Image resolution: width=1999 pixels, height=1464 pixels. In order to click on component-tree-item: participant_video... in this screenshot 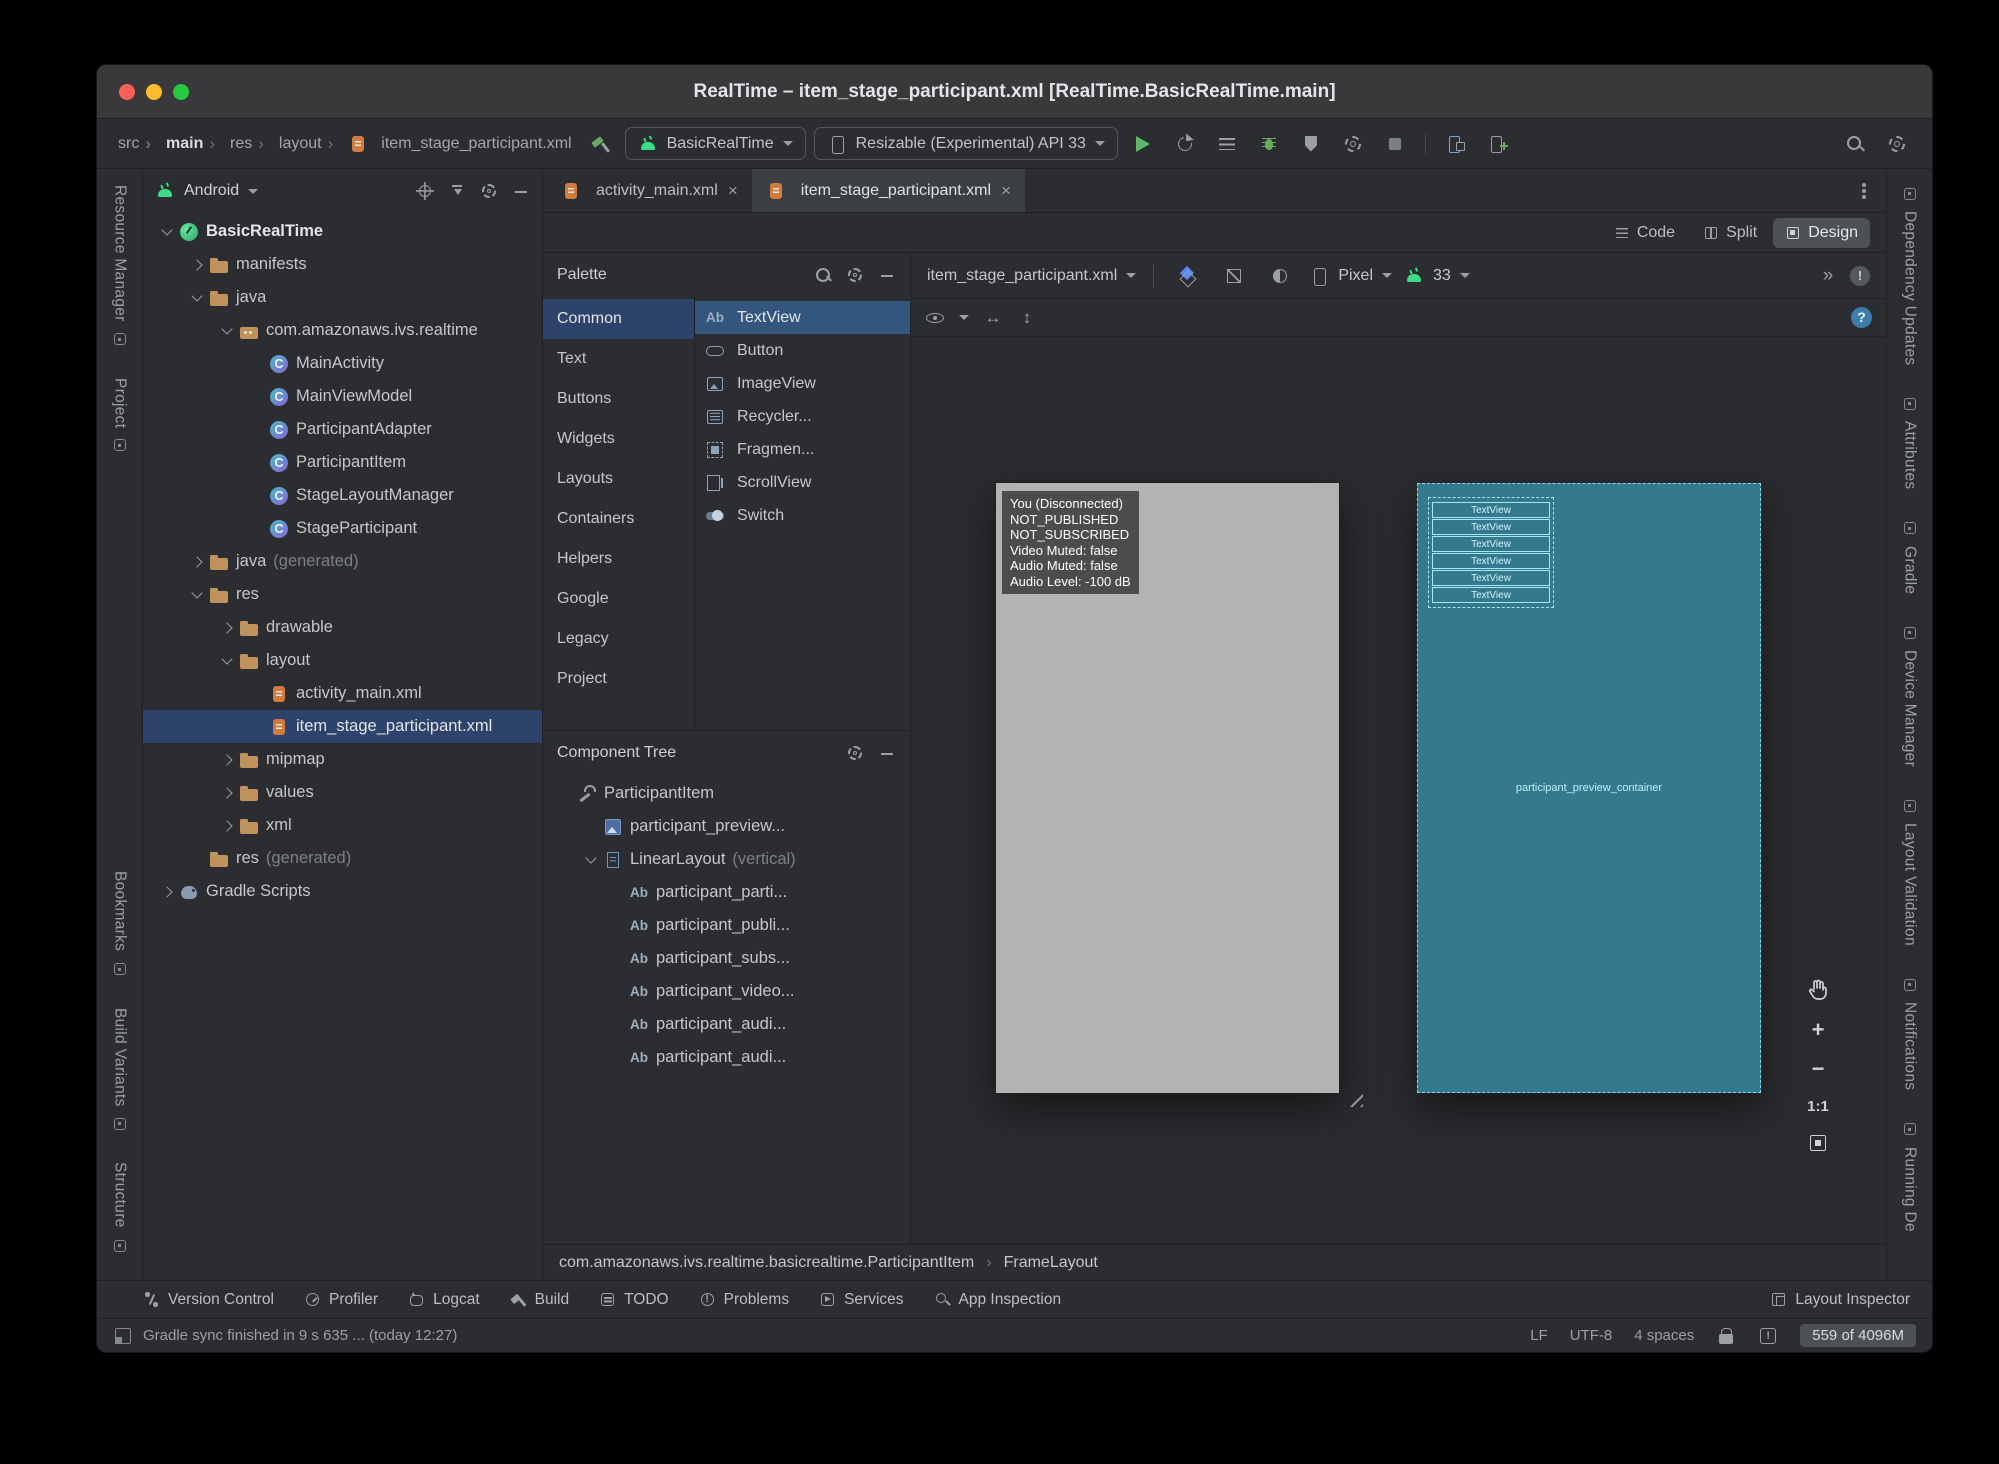, I will do `click(726, 991)`.